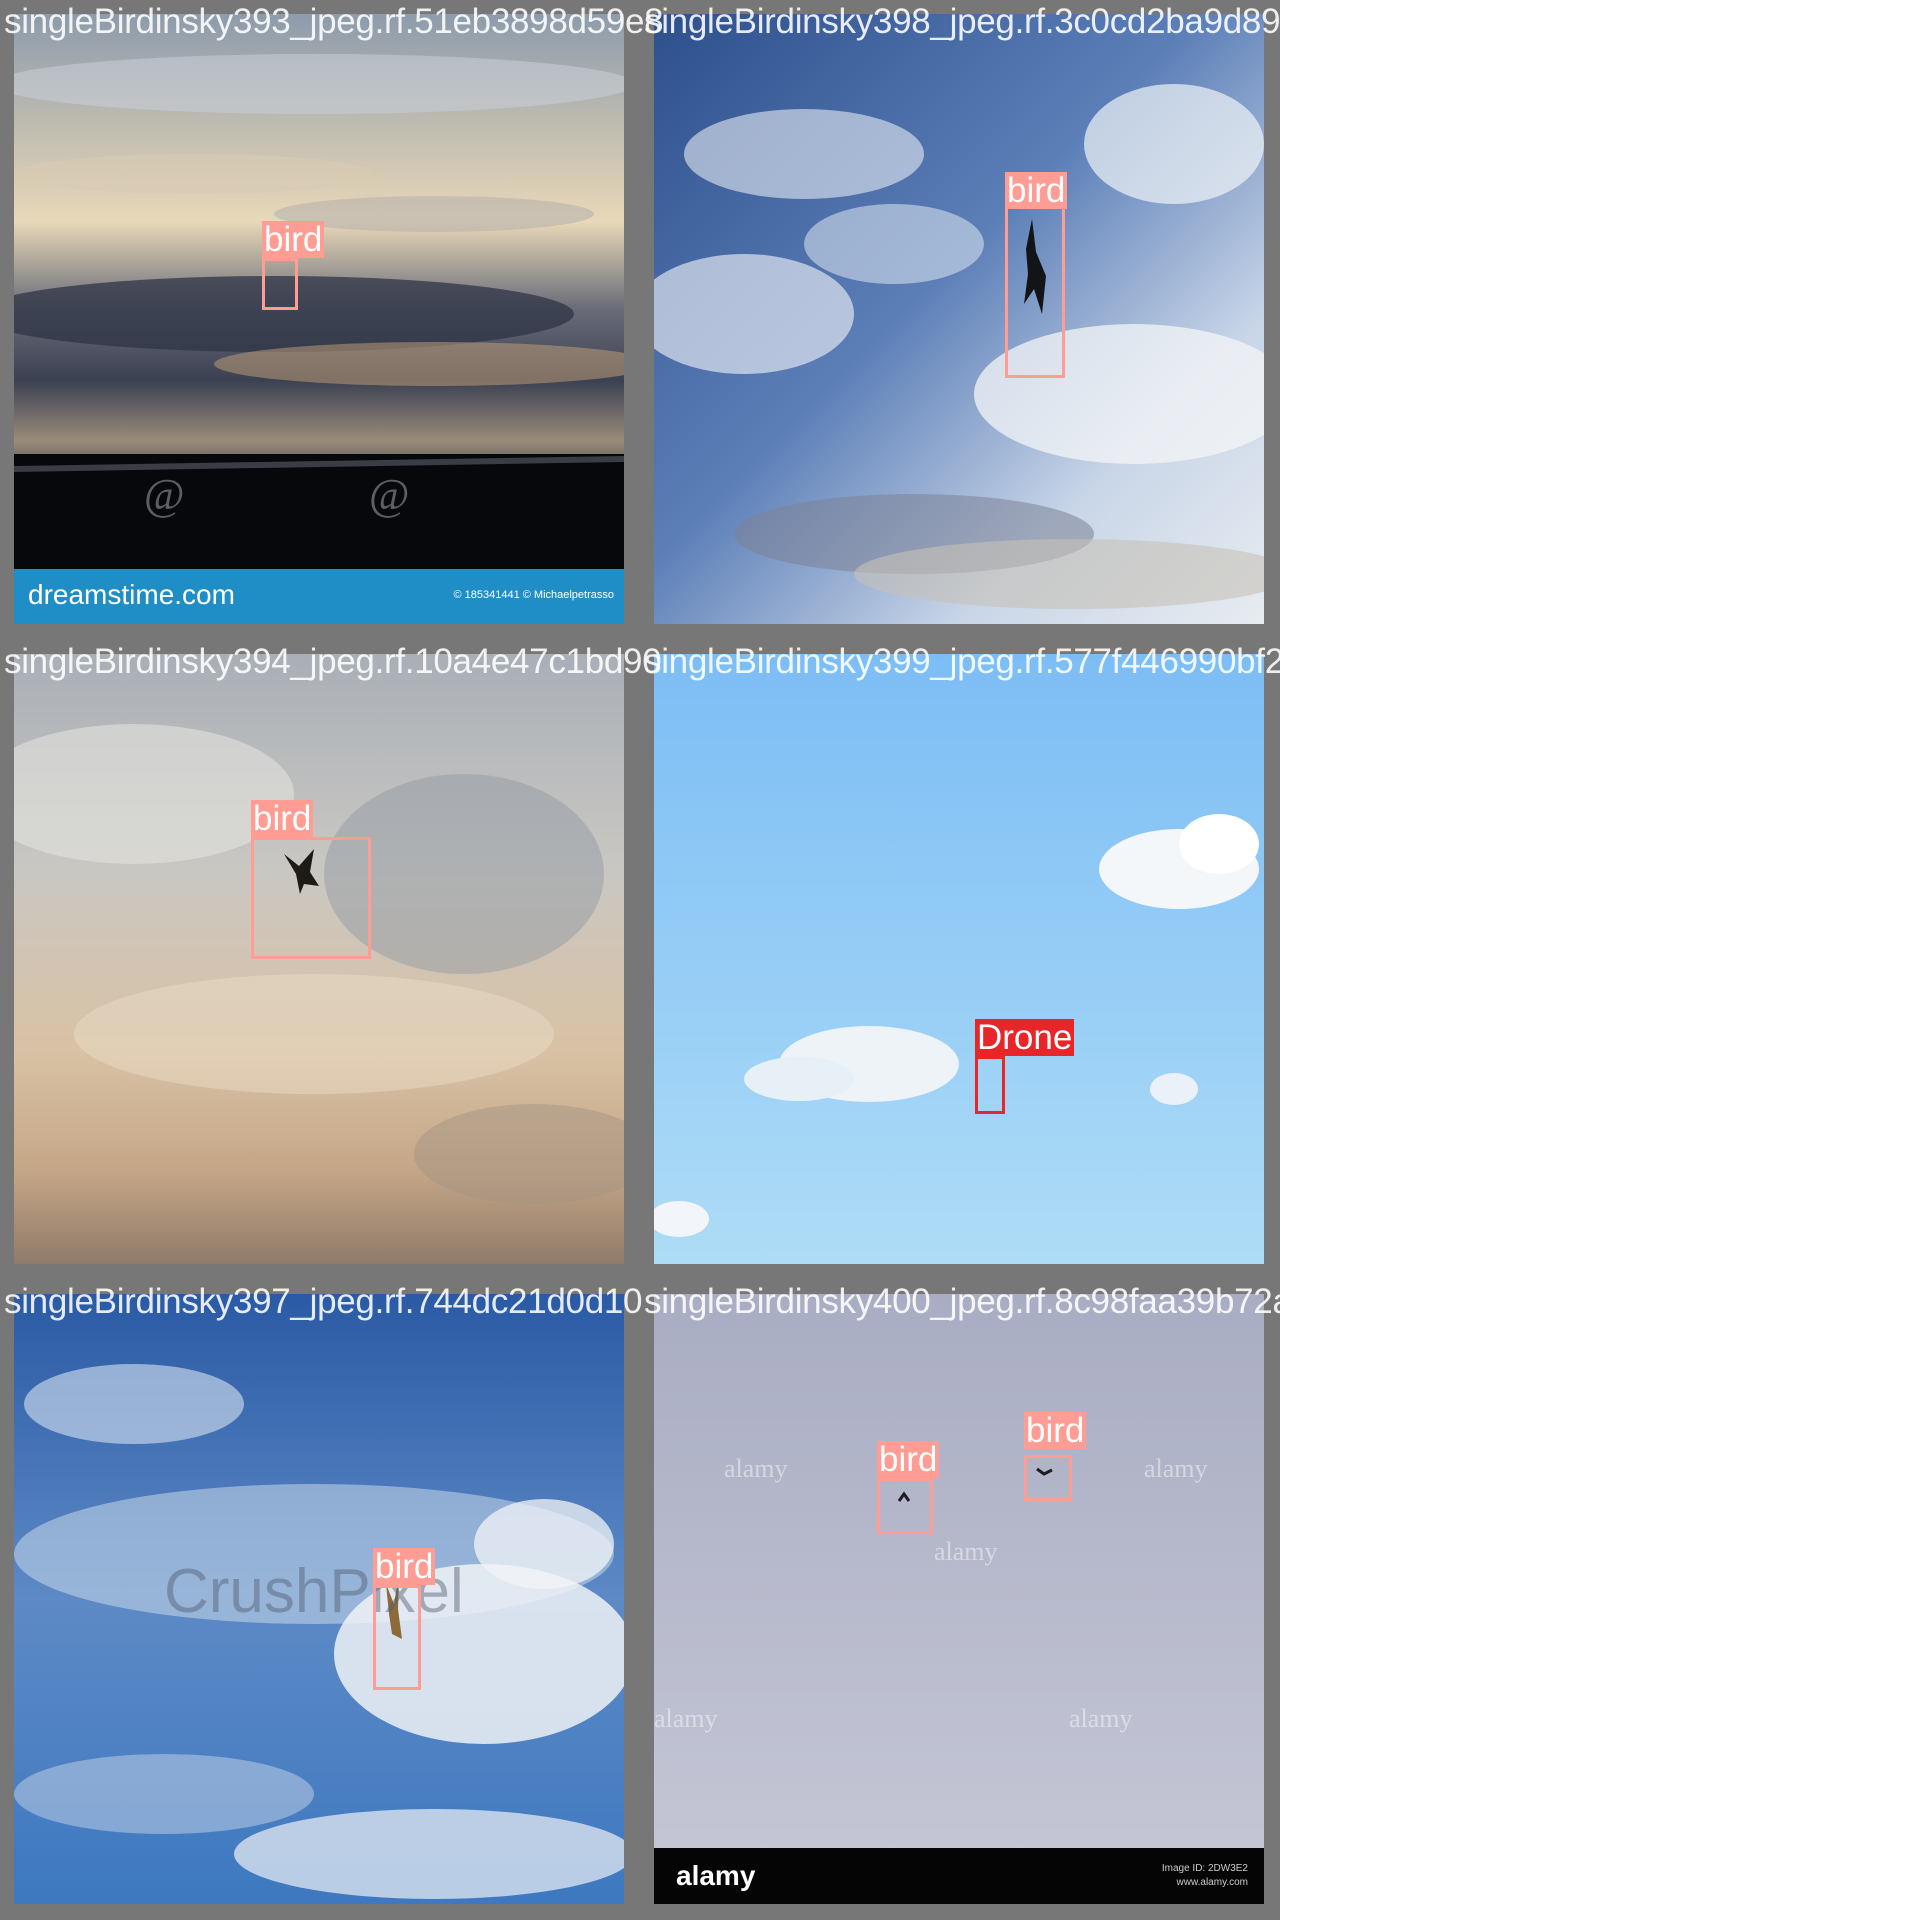  Describe the element at coordinates (964, 661) in the screenshot. I see `image-filename: singleBirdinsky399_jpeg.rf.577f446990bf2` at that location.